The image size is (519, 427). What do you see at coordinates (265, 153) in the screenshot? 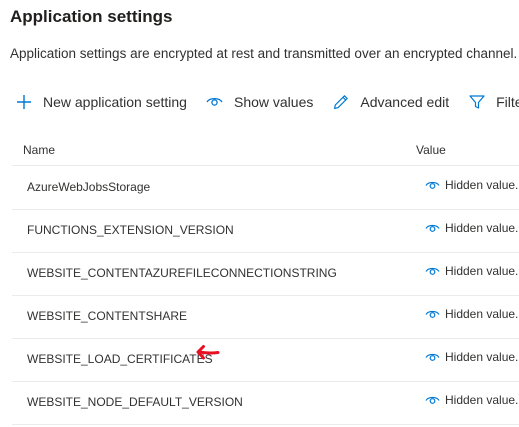
I see `table-header: Name Value` at bounding box center [265, 153].